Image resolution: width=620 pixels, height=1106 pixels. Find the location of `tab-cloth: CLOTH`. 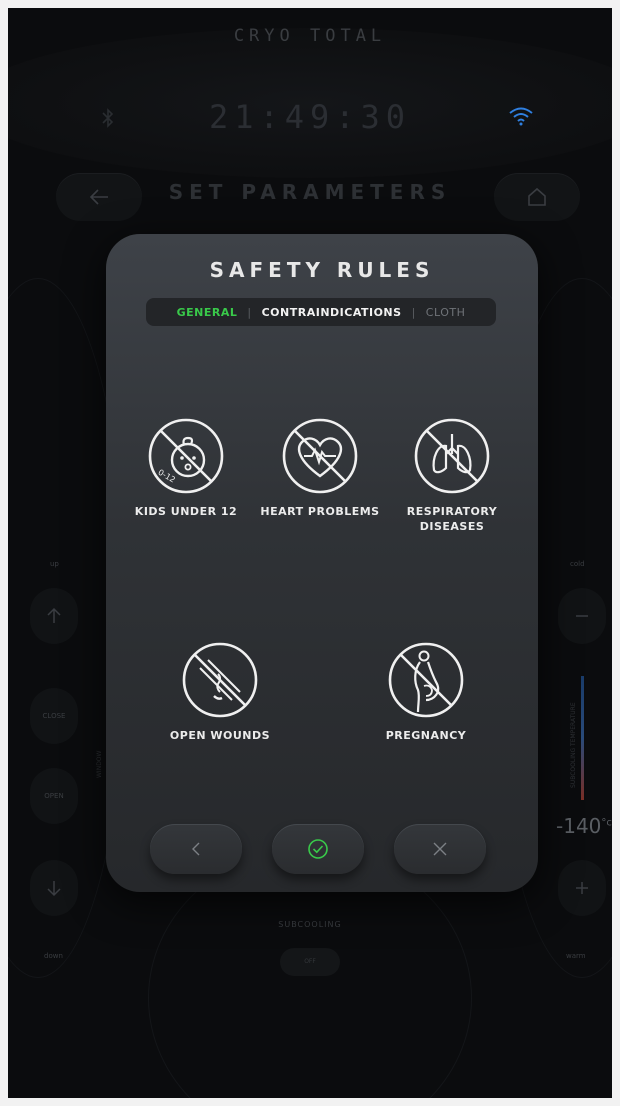

tab-cloth: CLOTH is located at coordinates (446, 312).